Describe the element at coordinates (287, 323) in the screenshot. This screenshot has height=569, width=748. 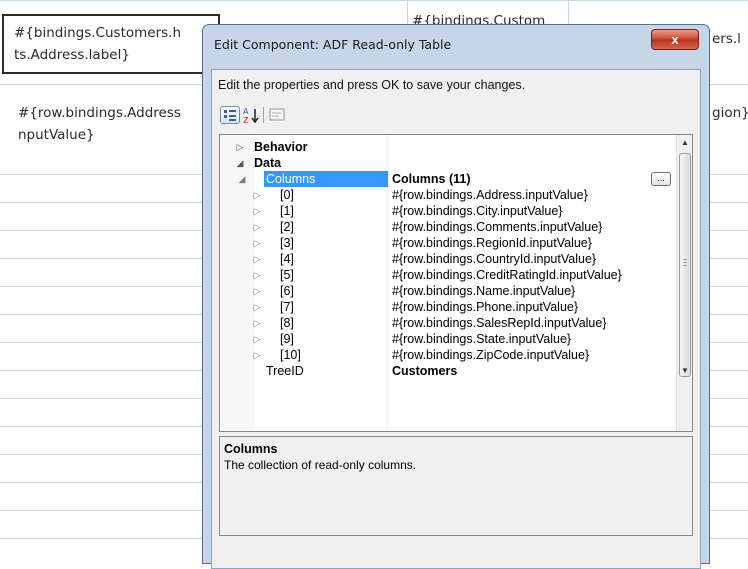
I see `property-name: [8]` at that location.